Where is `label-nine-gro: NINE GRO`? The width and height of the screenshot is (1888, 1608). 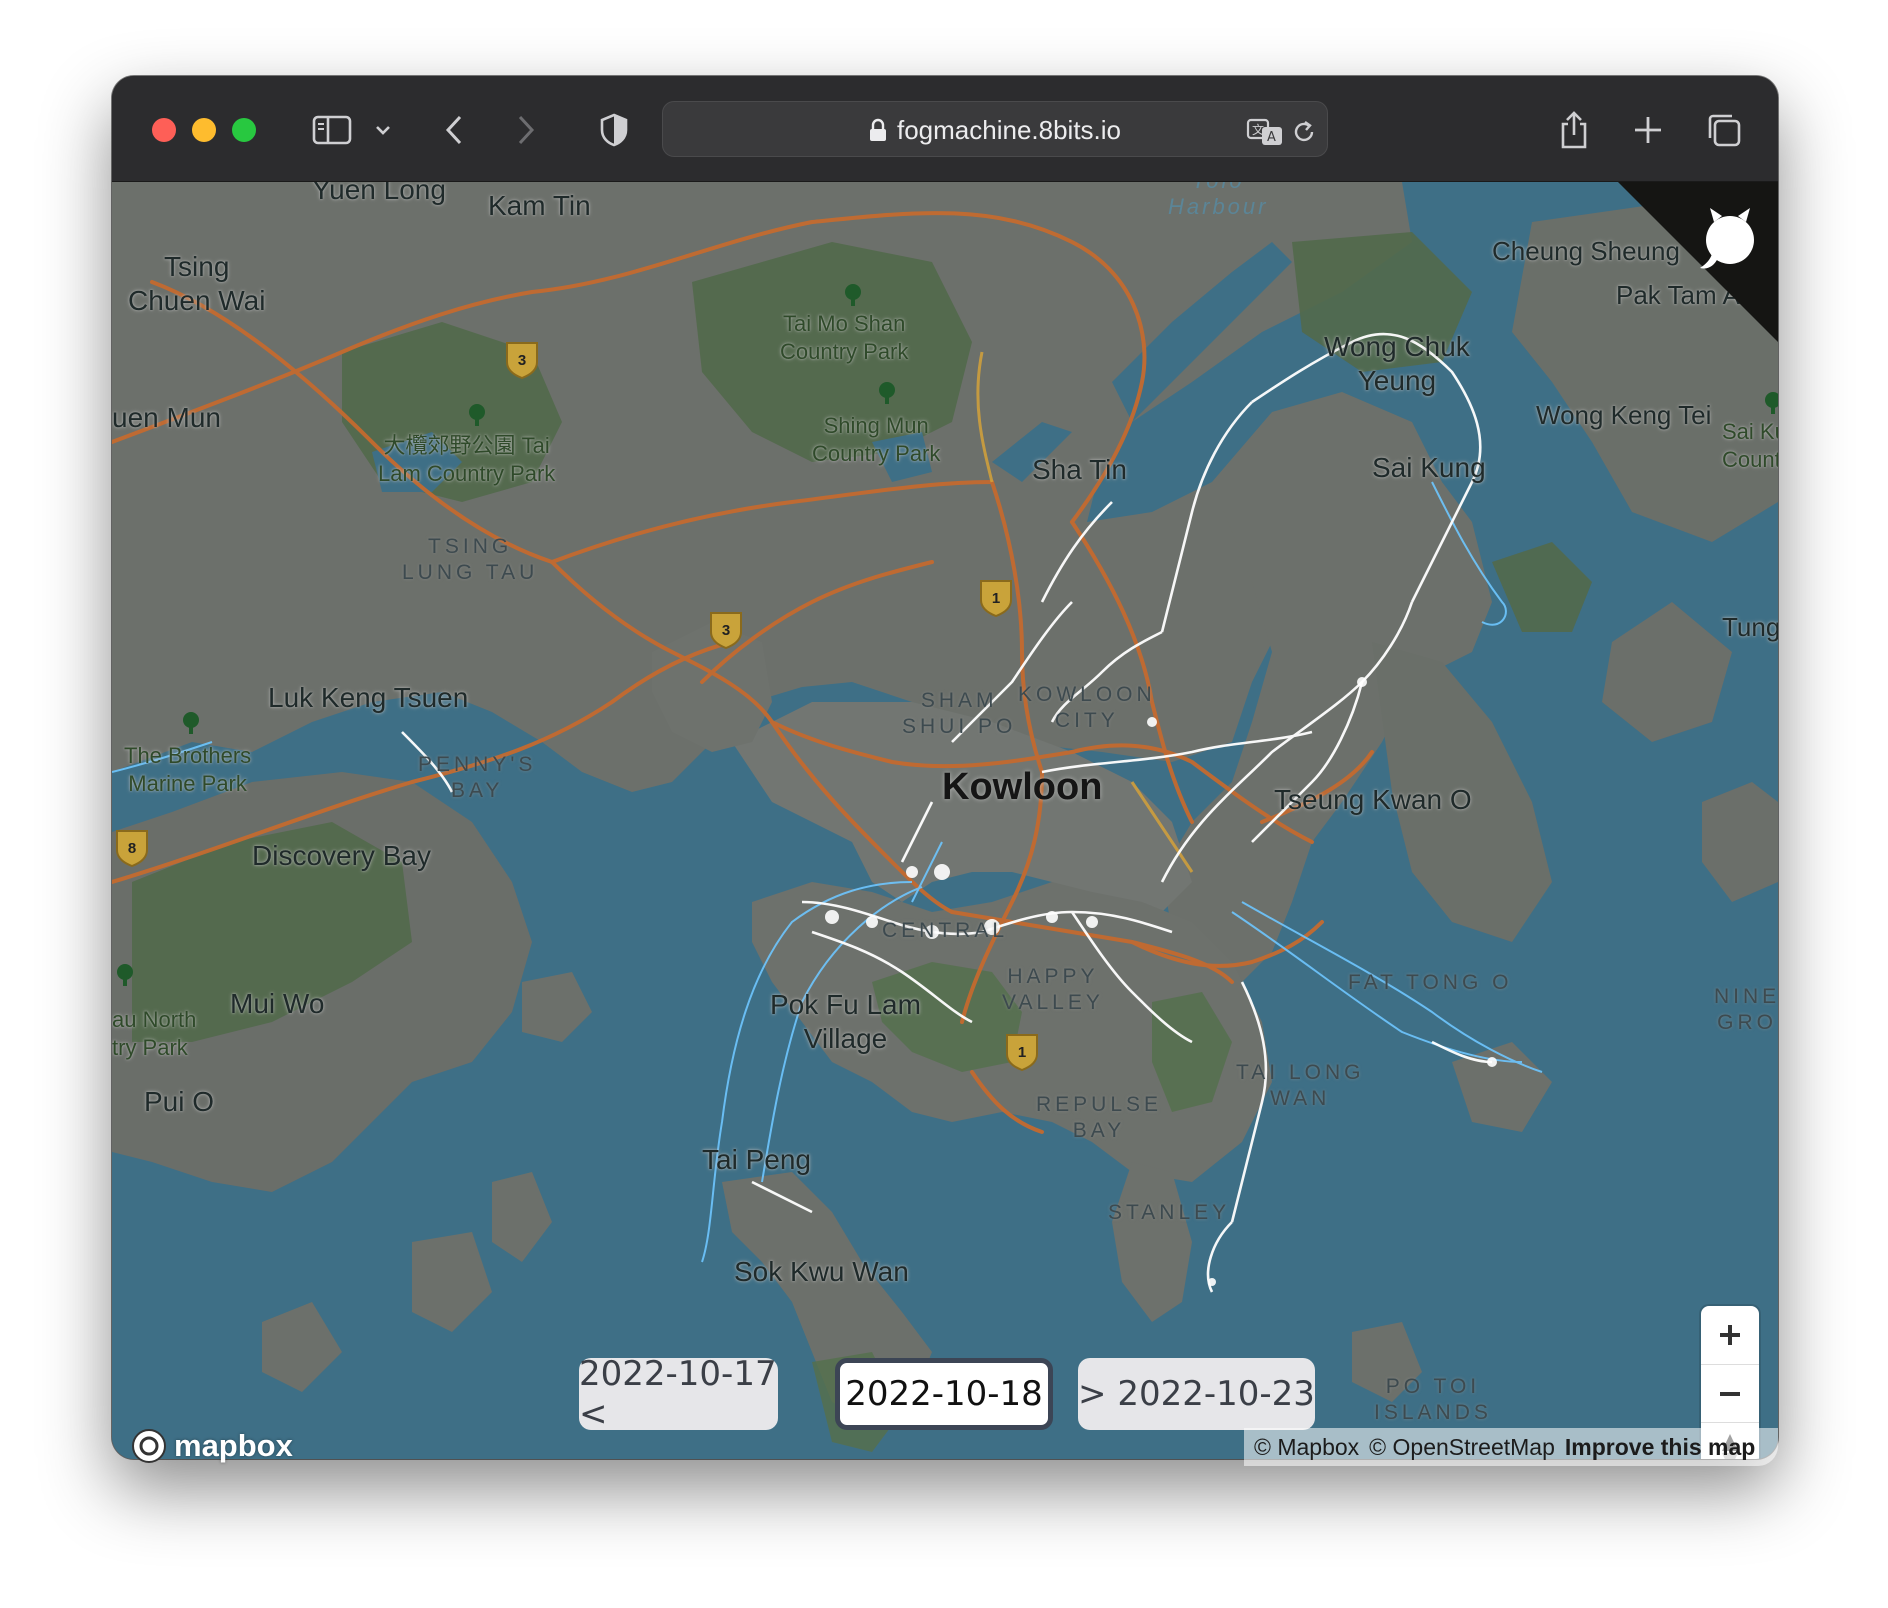 label-nine-gro: NINE GRO is located at coordinates (1746, 1009).